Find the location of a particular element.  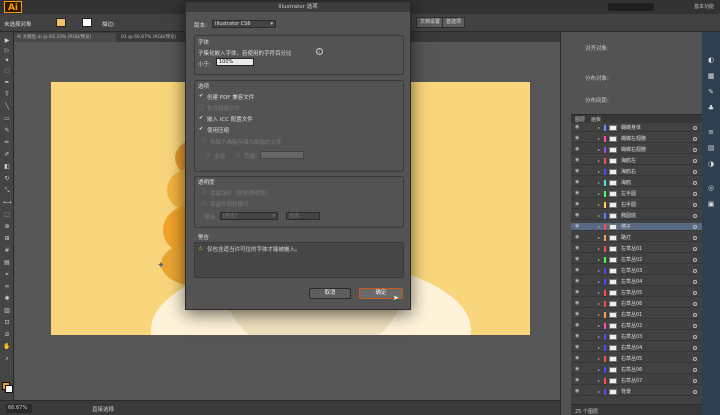

layer-row: ◉ ▸ 右草丛05 is located at coordinates (637, 359).